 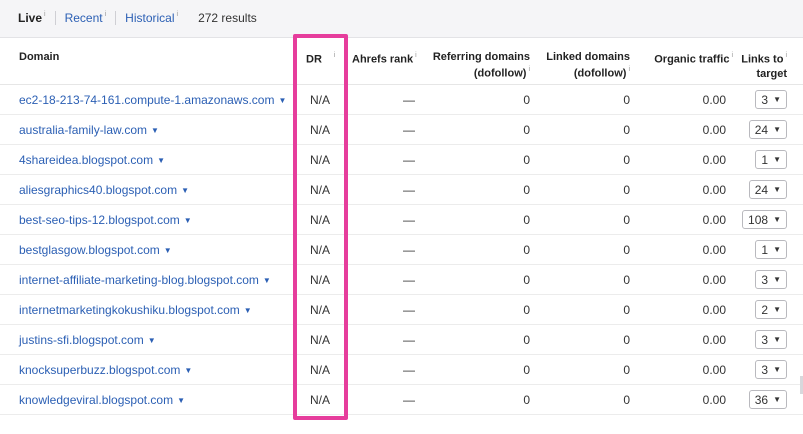 I want to click on table-row: justins-sfi.blogspot.com ▼ N/A —0 0 0.00 3 ▼, so click(x=401, y=340).